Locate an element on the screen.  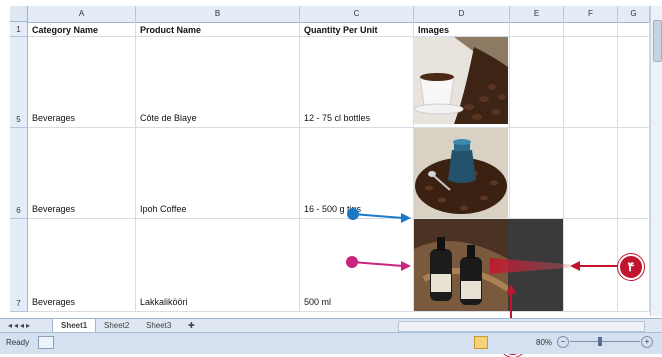
callout-badge-4: ۴ is located at coordinates (631, 267).